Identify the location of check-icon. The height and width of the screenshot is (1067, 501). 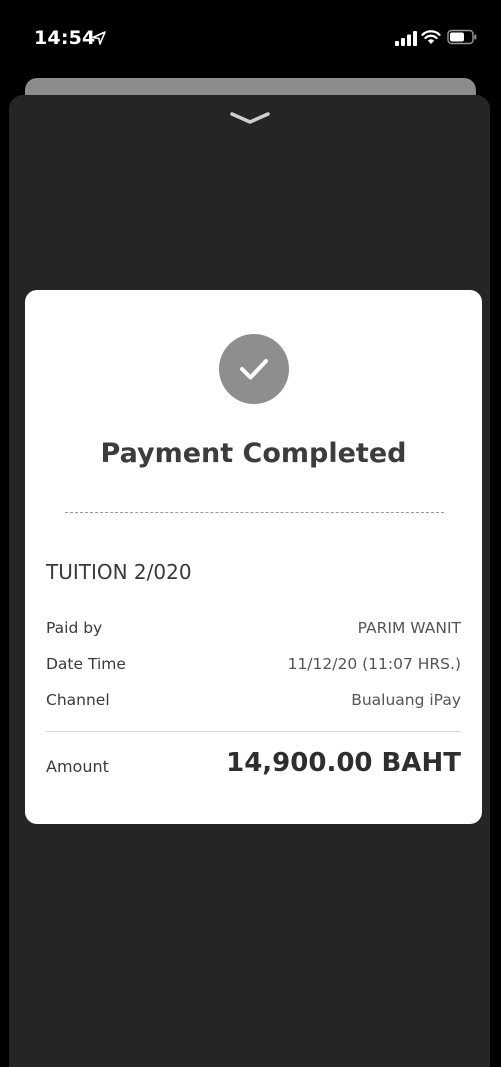
(254, 369).